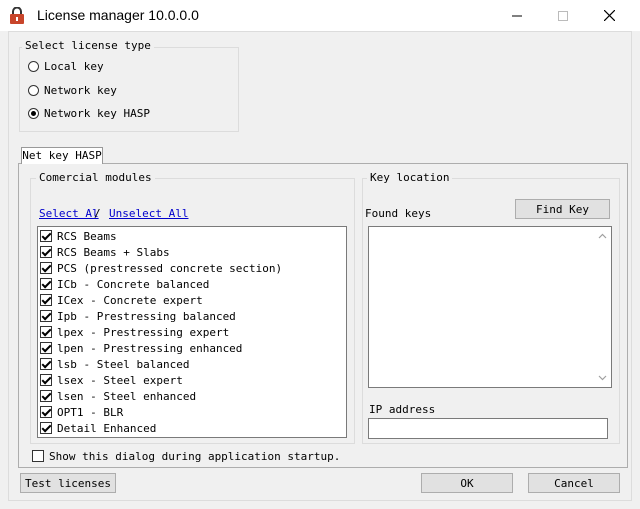  I want to click on radio-network-key: Network key, so click(72, 90).